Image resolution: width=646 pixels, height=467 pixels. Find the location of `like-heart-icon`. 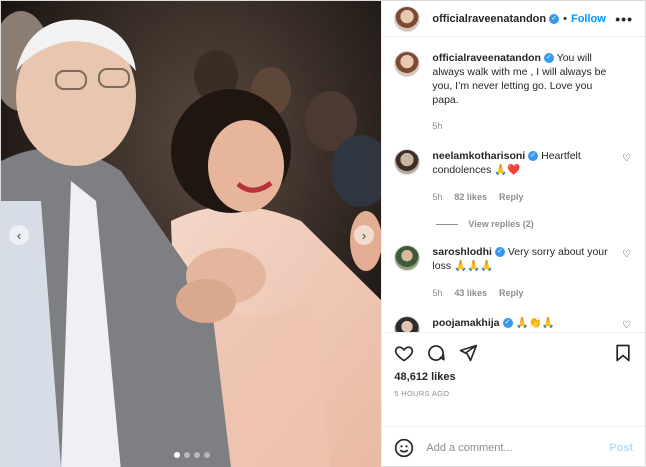

like-heart-icon is located at coordinates (404, 353).